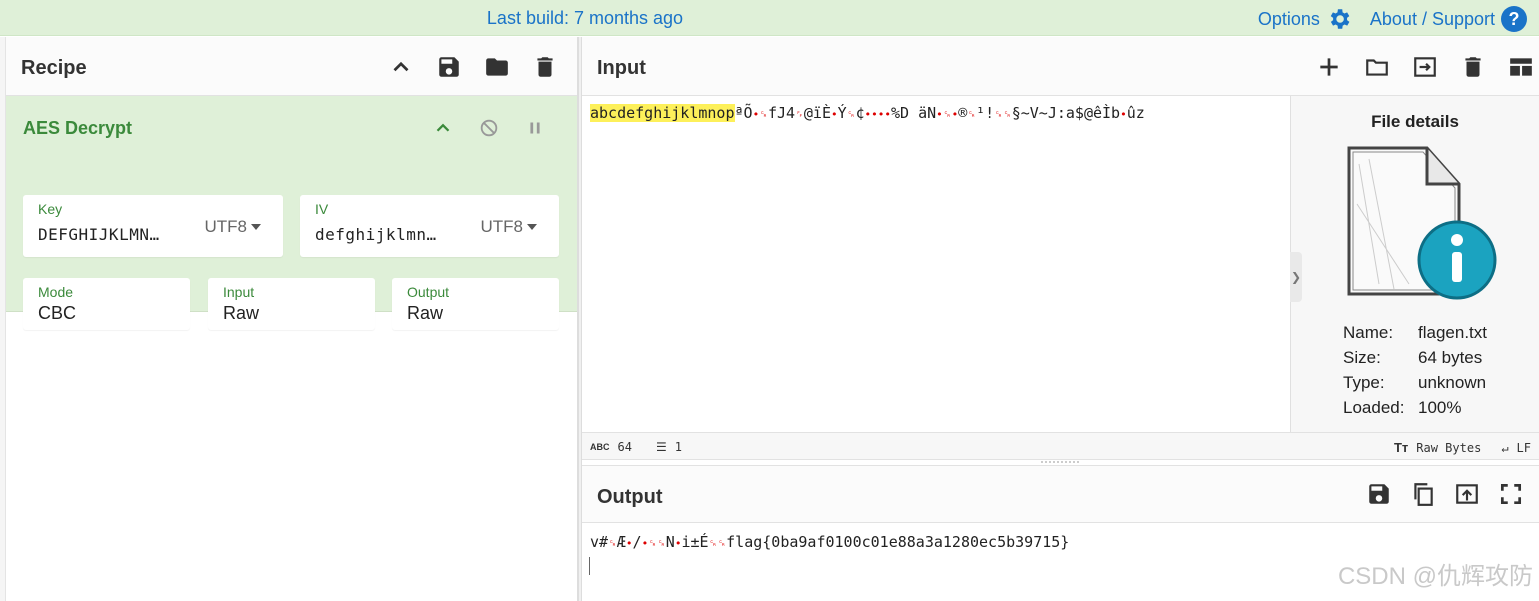  What do you see at coordinates (57, 313) in the screenshot?
I see `mode-value: CBC` at bounding box center [57, 313].